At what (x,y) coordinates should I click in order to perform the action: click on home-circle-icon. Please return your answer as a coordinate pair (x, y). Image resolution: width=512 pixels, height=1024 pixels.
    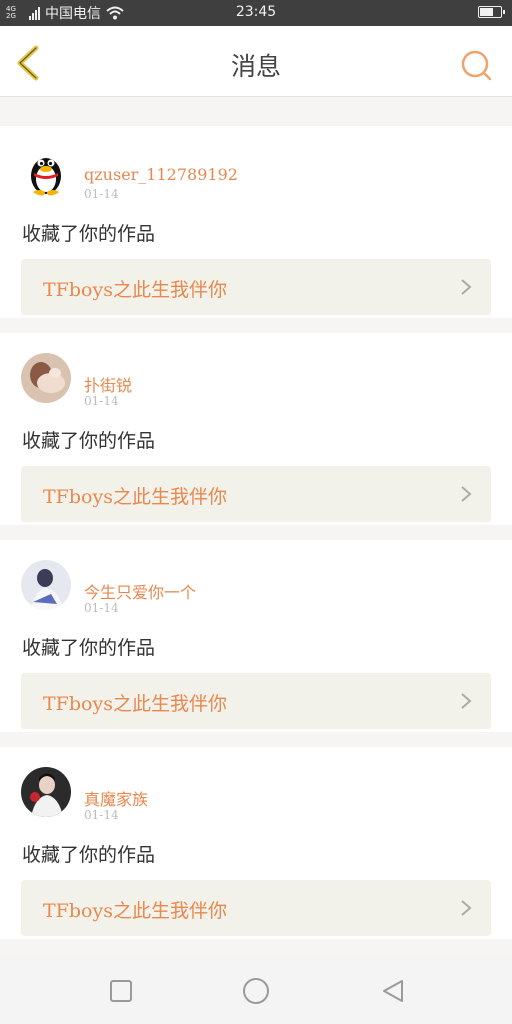
    Looking at the image, I should click on (256, 991).